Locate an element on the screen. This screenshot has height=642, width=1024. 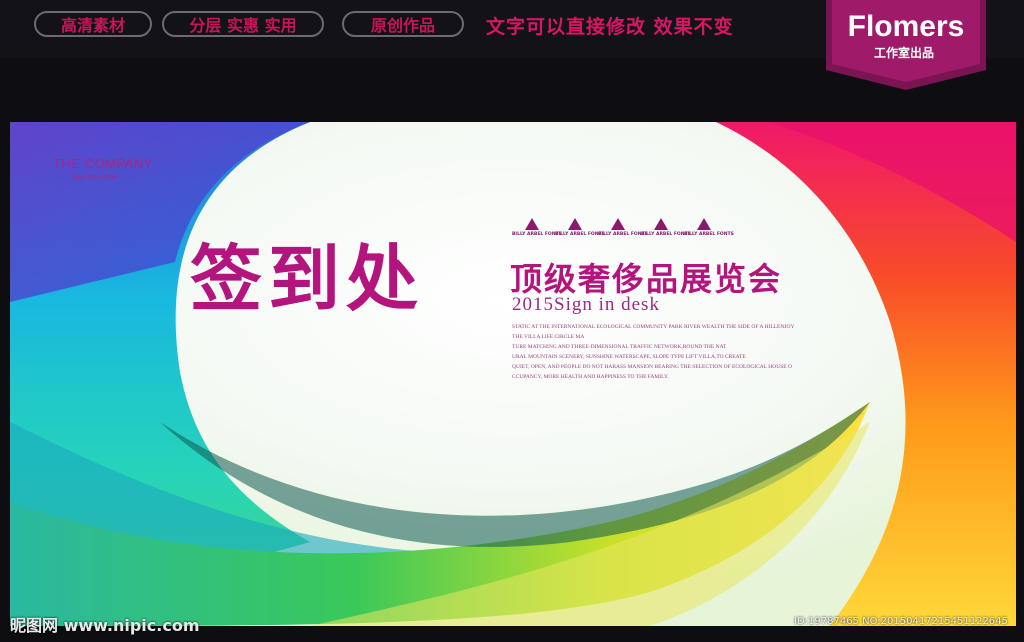
image-id: ID:19787465 NO:20150417215451122645 is located at coordinates (901, 621).